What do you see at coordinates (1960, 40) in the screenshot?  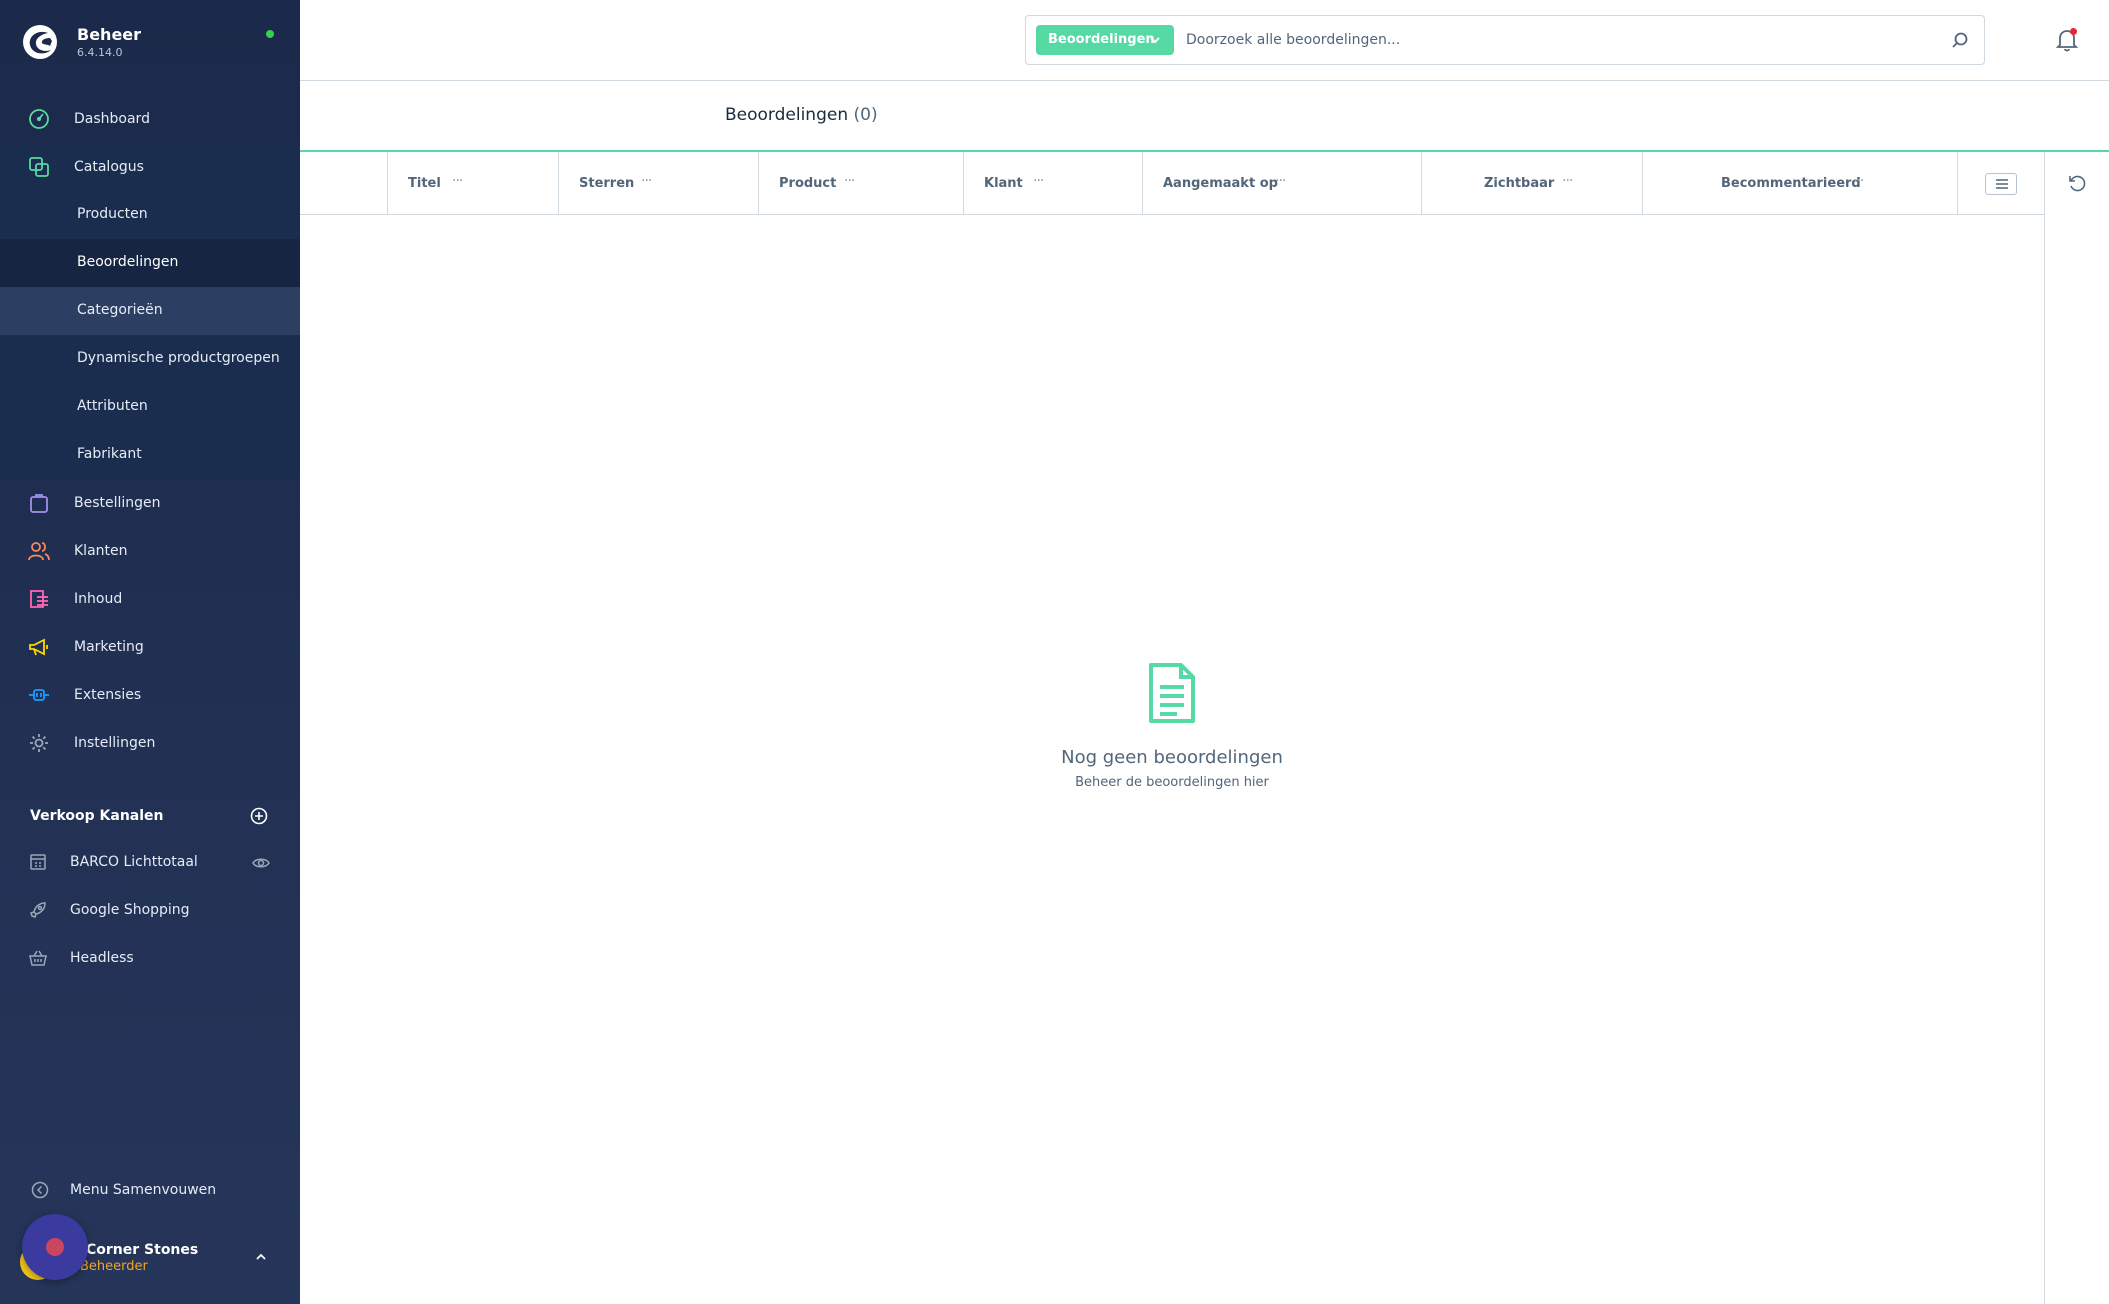 I see `search-icon` at bounding box center [1960, 40].